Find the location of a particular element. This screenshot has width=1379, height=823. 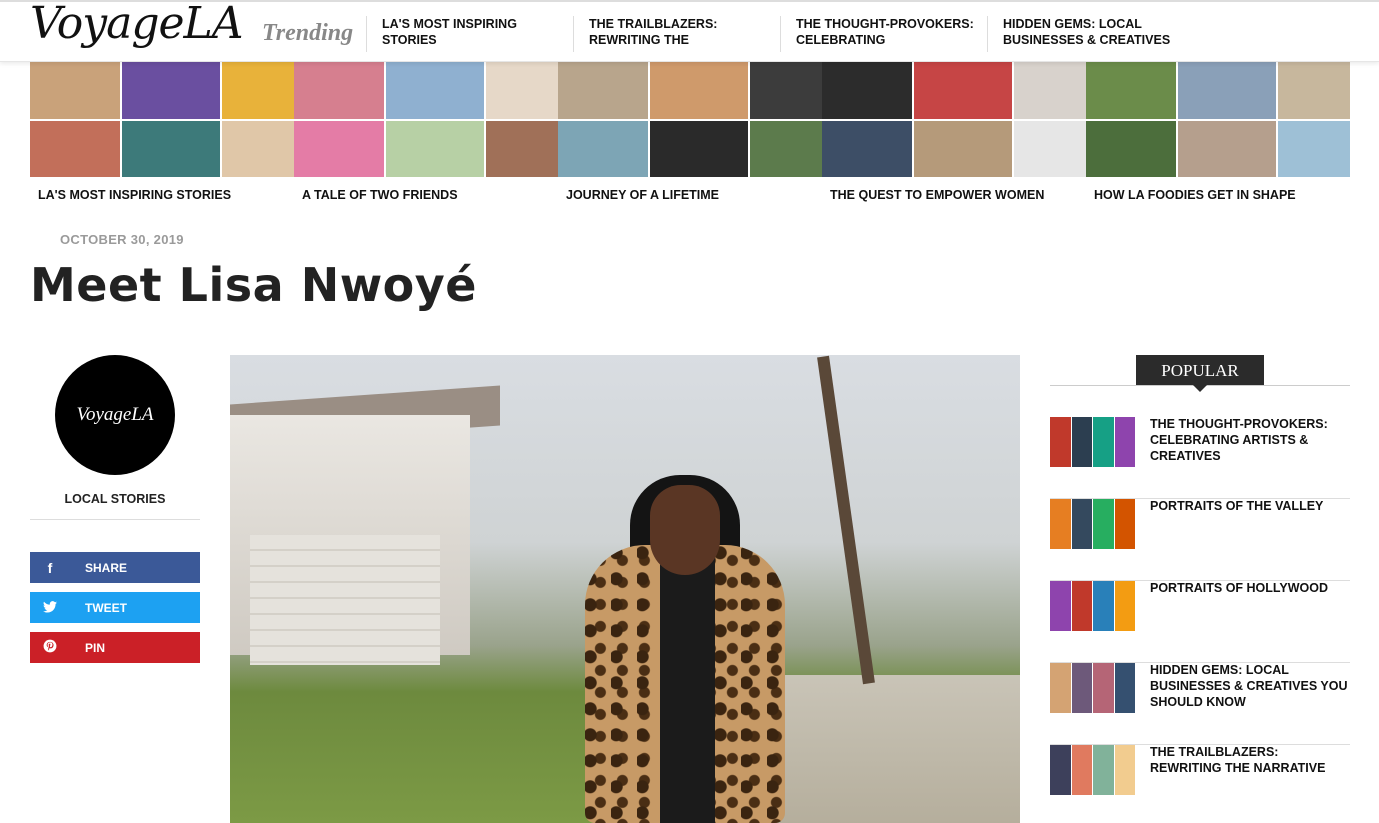

avatar-logo-text: VoyageLA is located at coordinates (115, 414).